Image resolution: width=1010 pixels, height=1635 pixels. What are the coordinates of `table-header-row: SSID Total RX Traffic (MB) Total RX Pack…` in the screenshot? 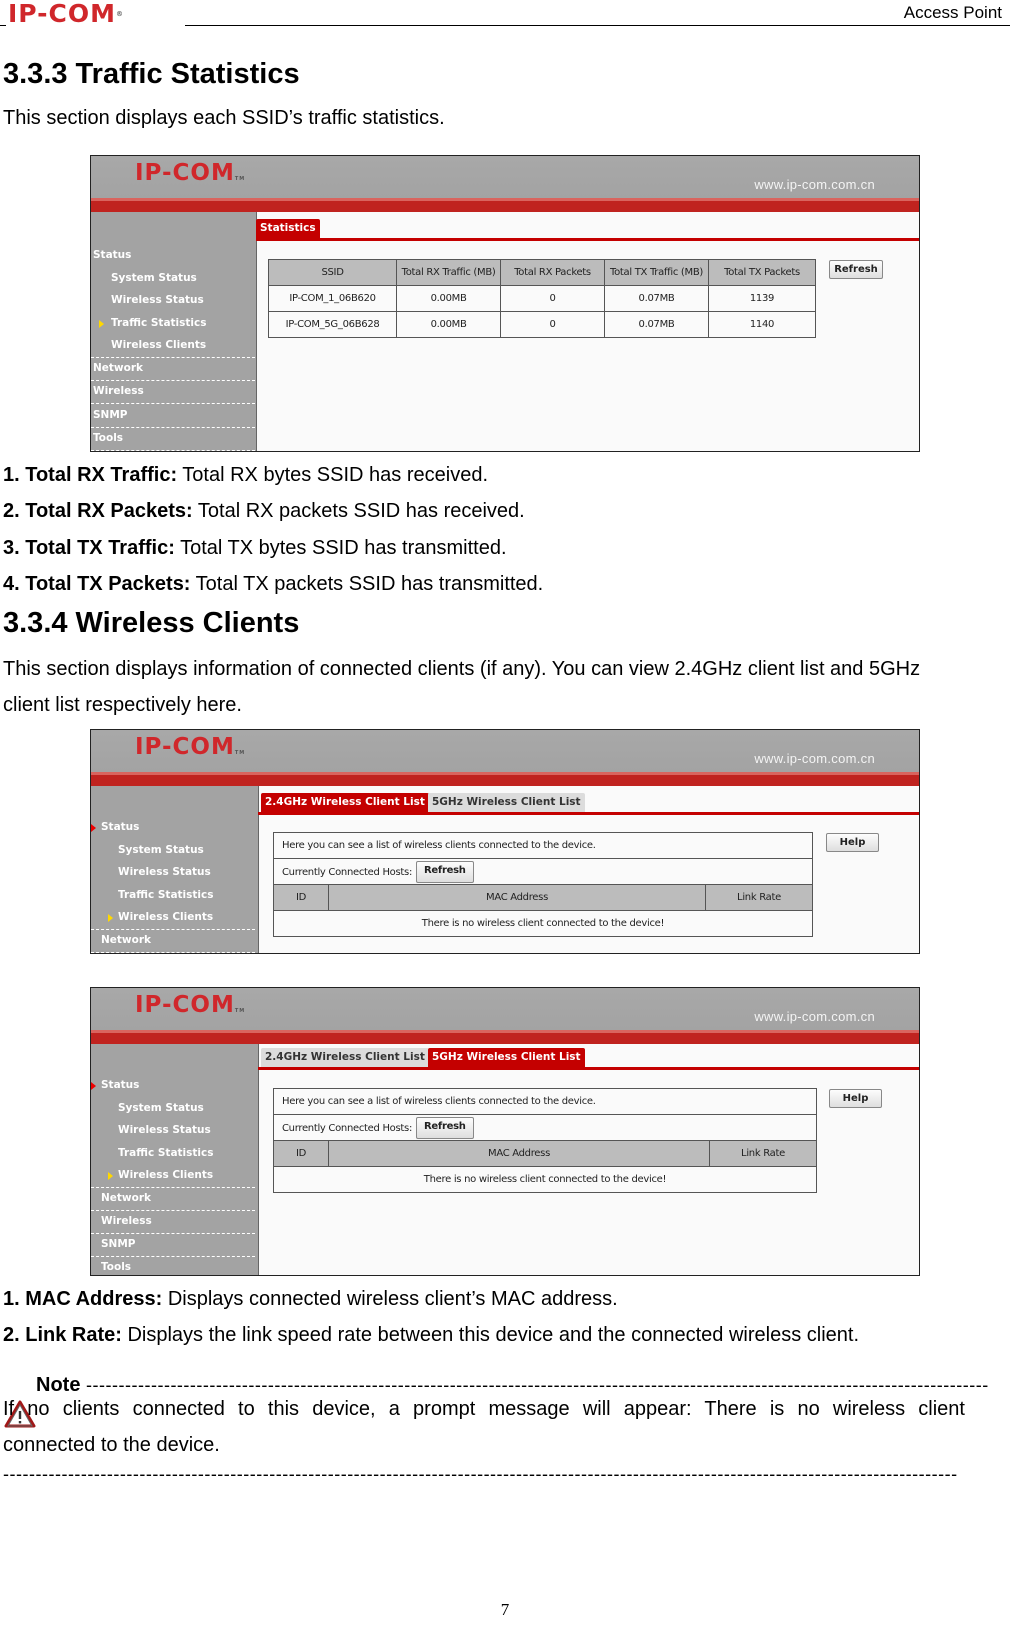 It's located at (542, 272).